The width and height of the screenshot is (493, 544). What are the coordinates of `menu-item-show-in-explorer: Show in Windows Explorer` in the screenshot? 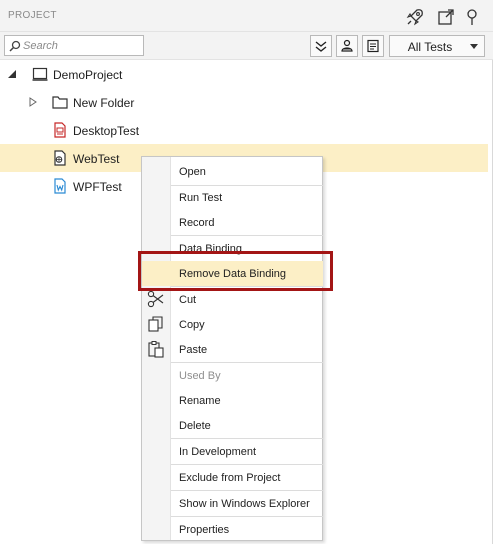 It's located at (247, 503).